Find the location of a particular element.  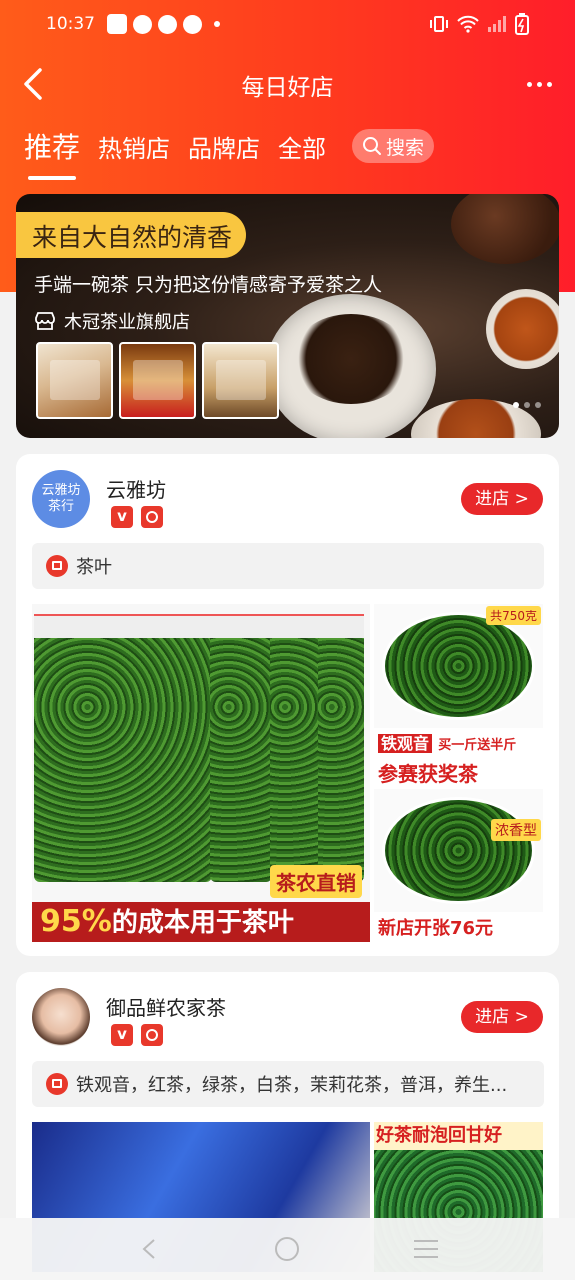

product-tag: 茶农直销 is located at coordinates (316, 881).